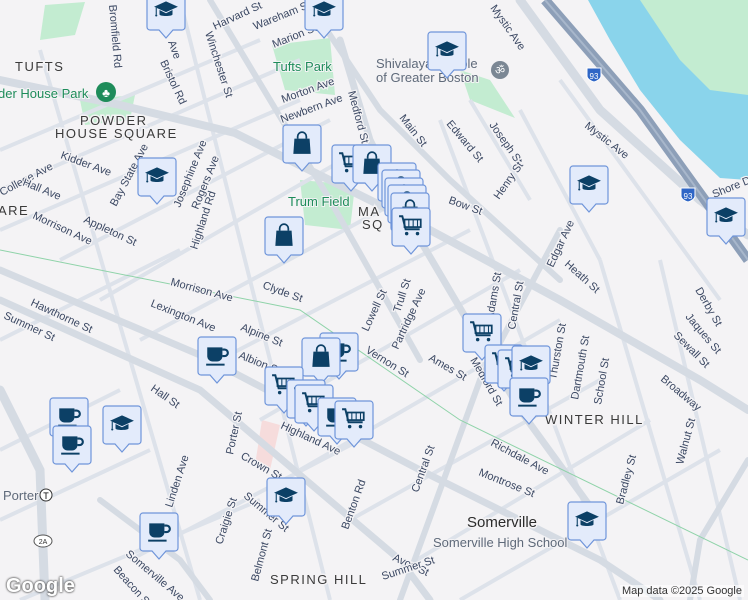 Image resolution: width=748 pixels, height=600 pixels. Describe the element at coordinates (39, 66) in the screenshot. I see `svg-text: TUFTS` at that location.